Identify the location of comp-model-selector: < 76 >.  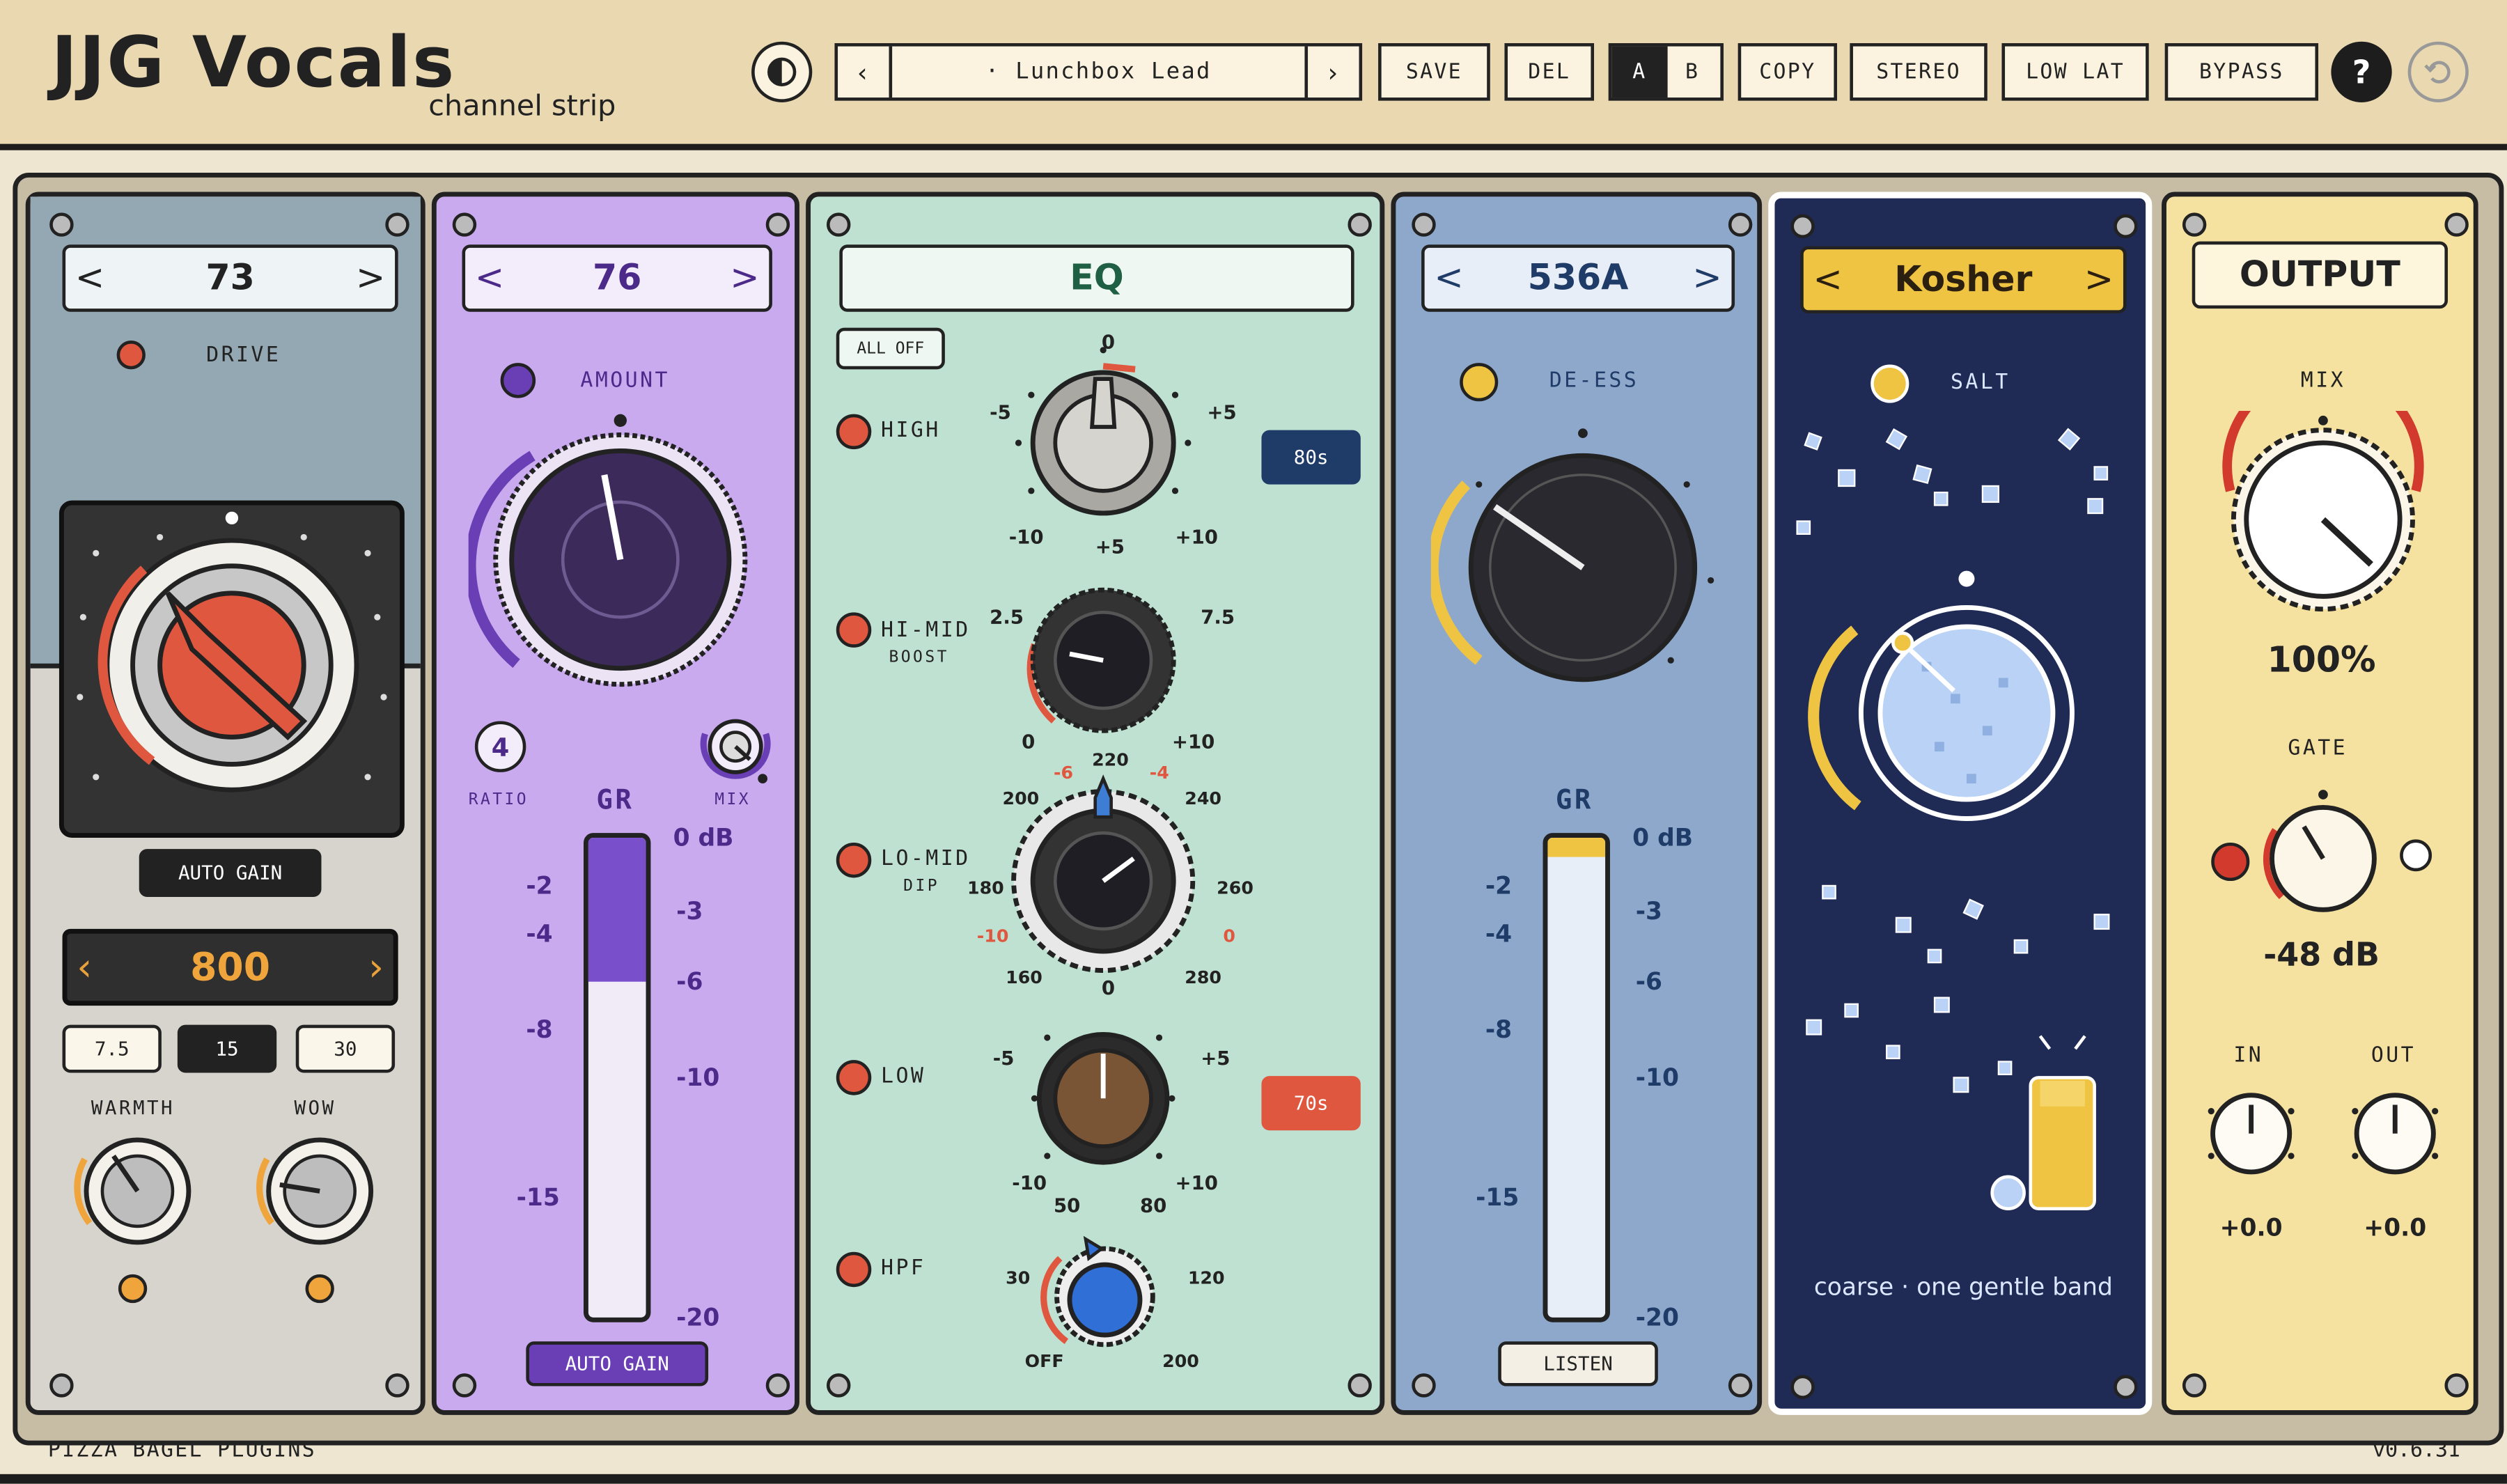
(617, 278).